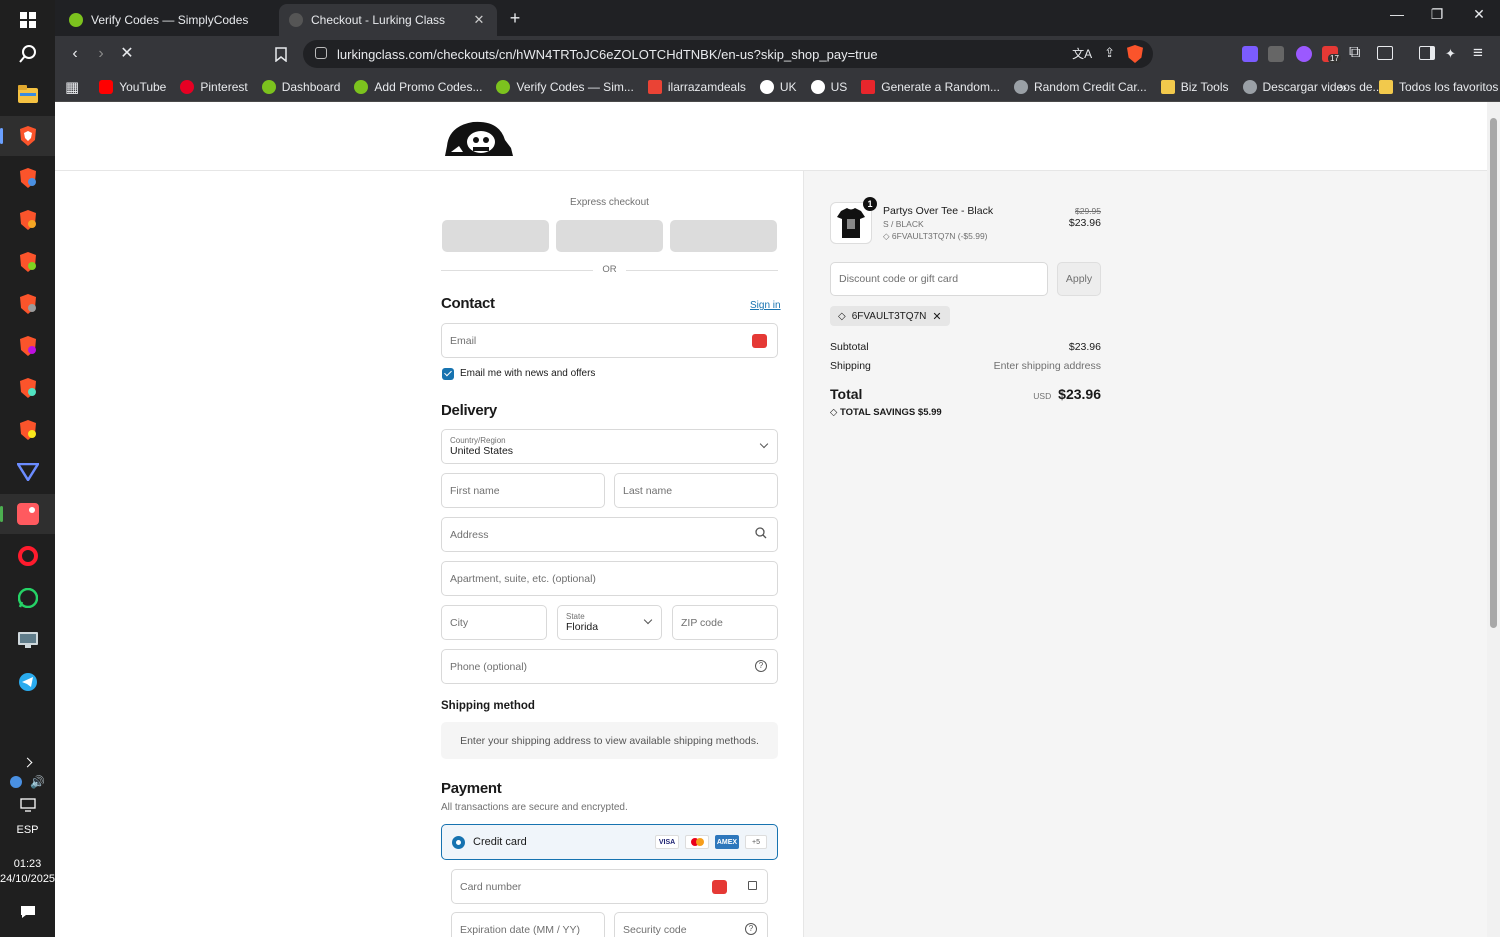  What do you see at coordinates (214, 86) in the screenshot?
I see `bookmark-pinterest: Pinterest` at bounding box center [214, 86].